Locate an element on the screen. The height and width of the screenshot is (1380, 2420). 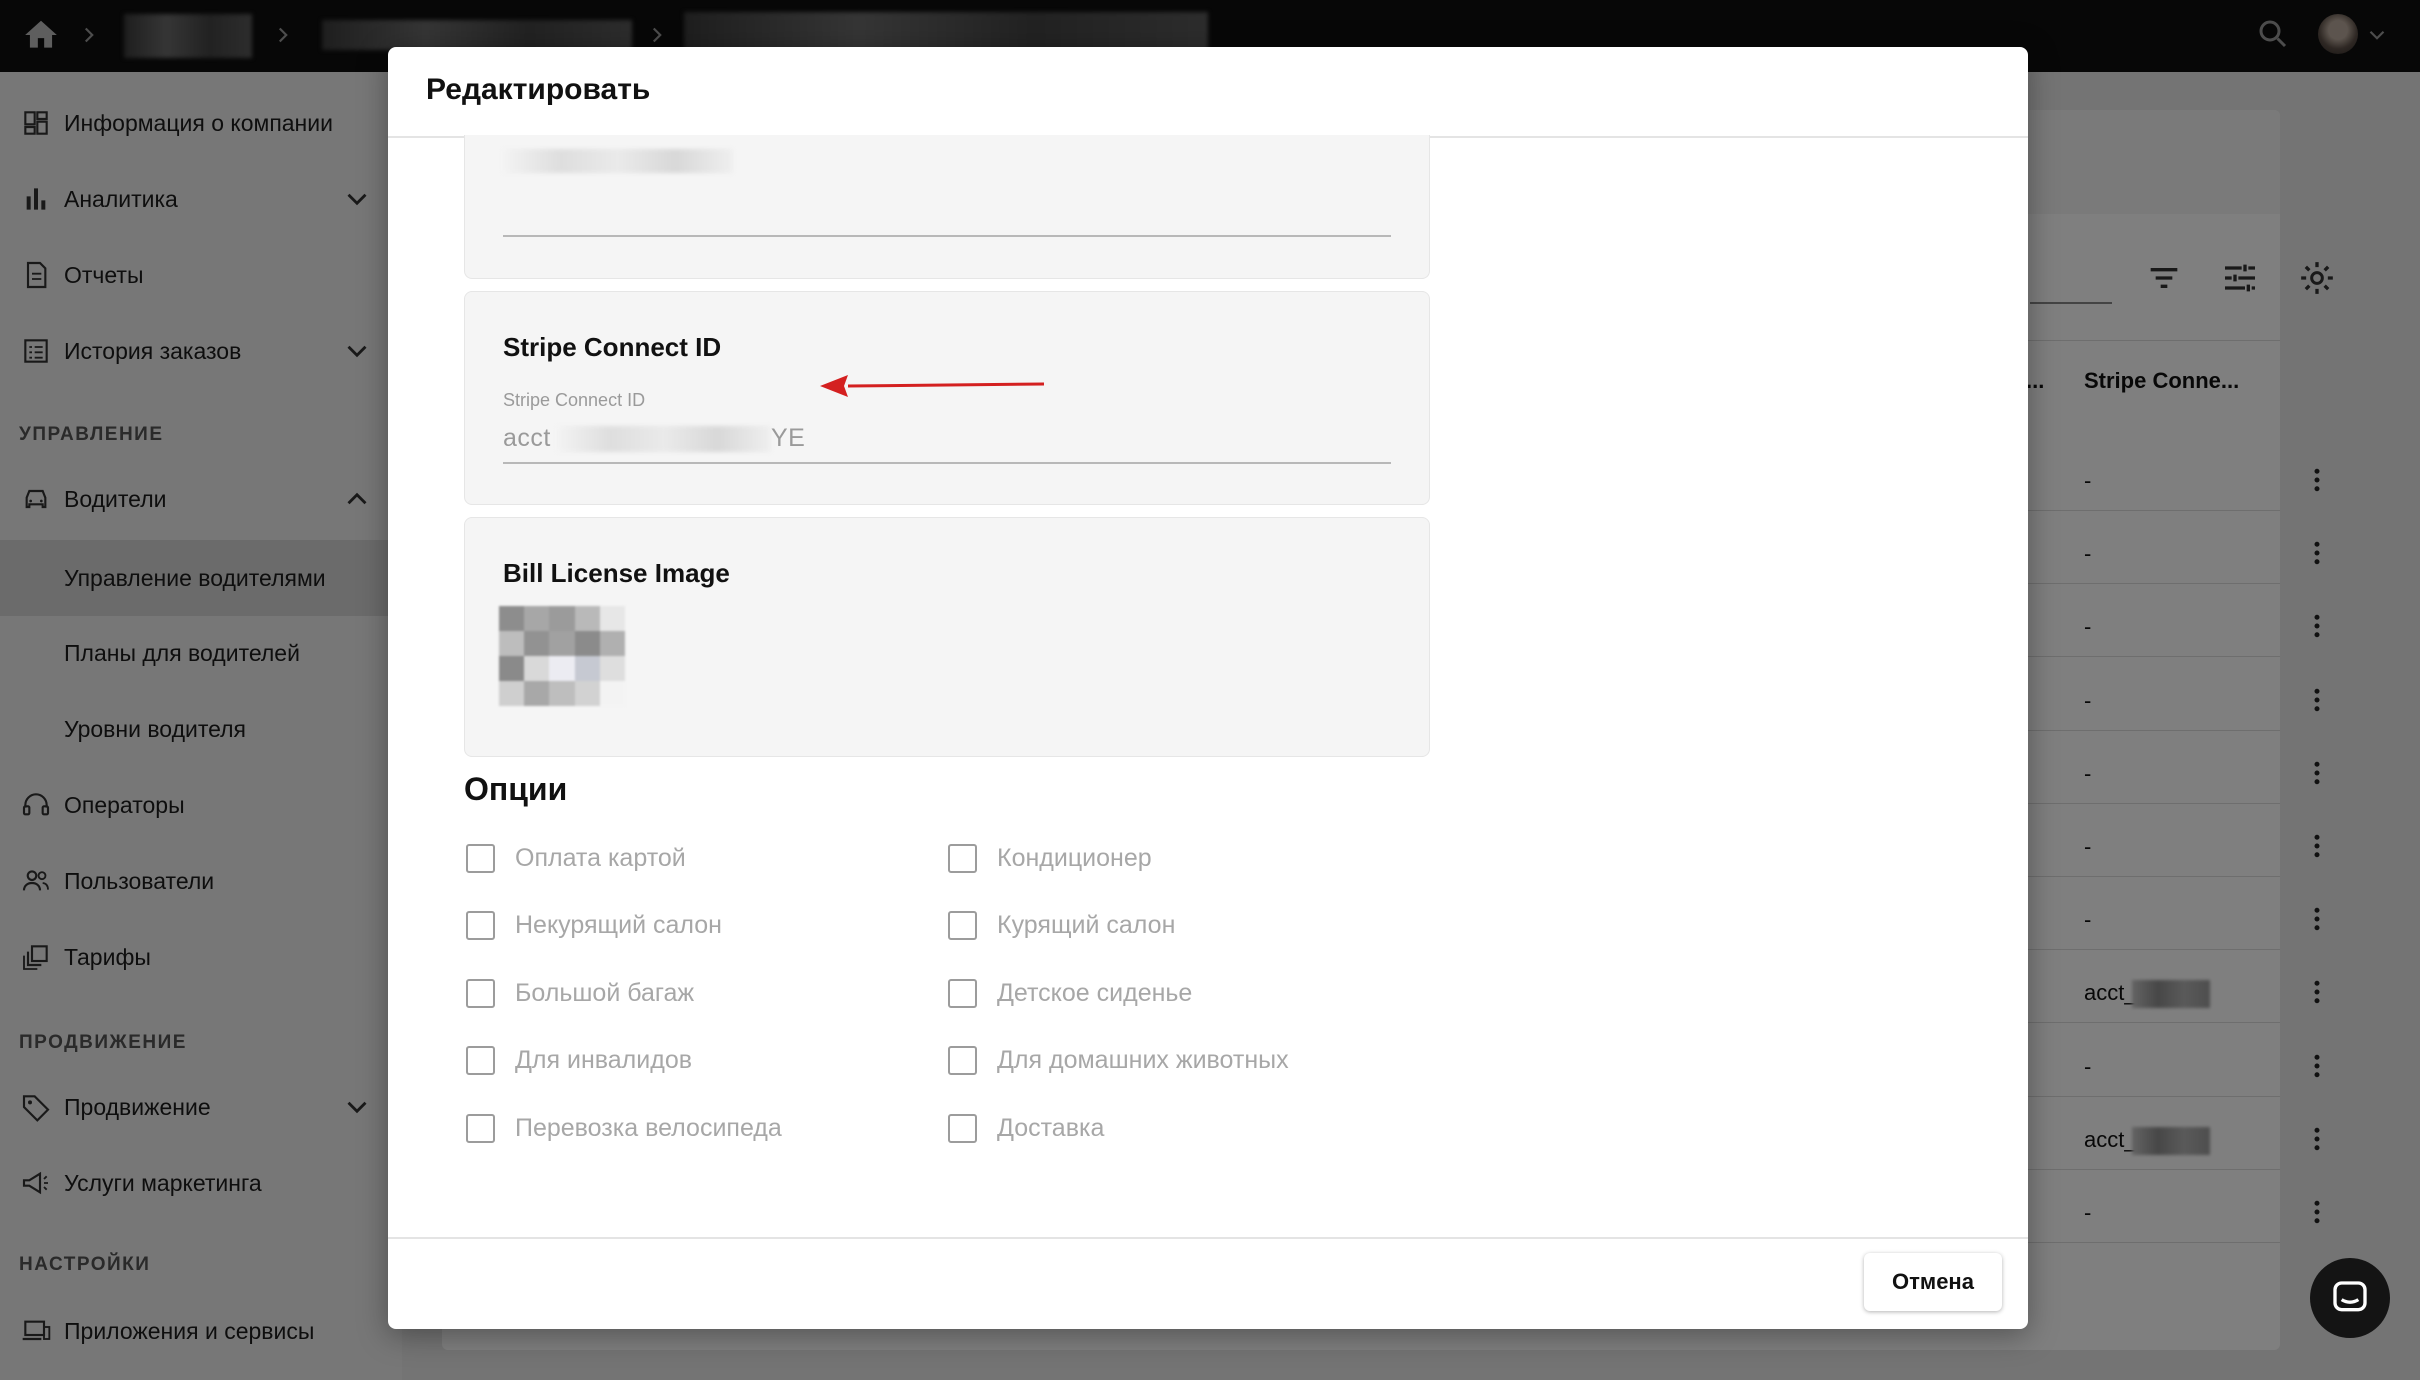
stripe-connect-id-input: acct YE is located at coordinates (947, 440).